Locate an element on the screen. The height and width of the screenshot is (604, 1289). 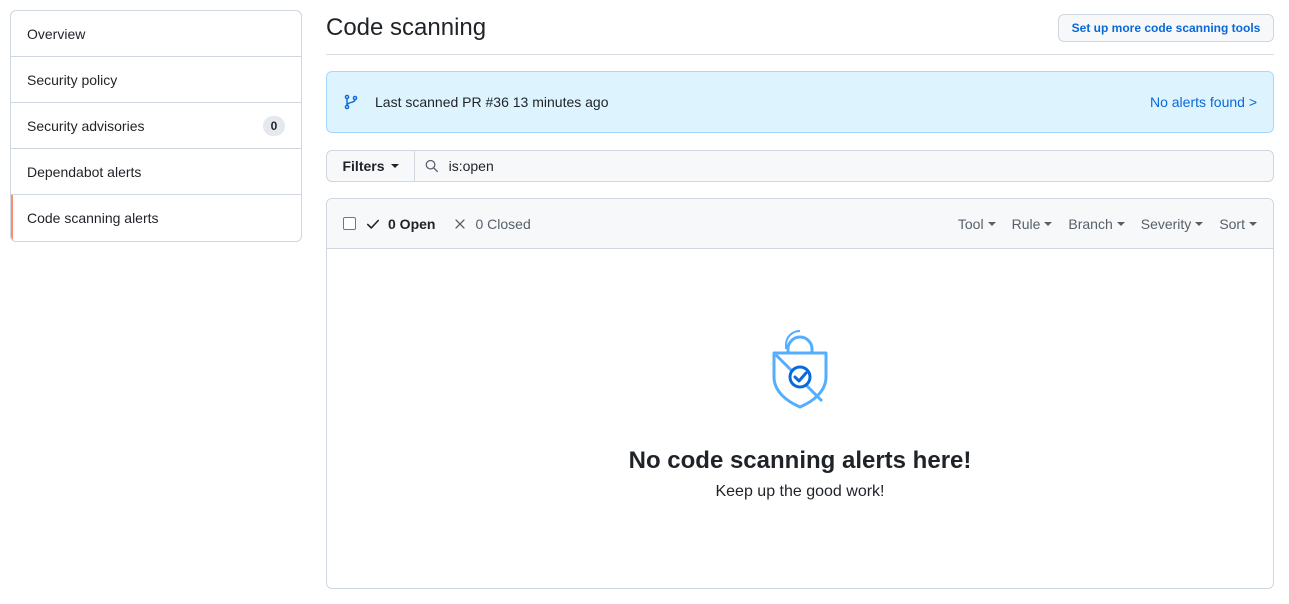
header-filter-menus: Tool Rule Branch Severity Sort is located at coordinates (1107, 224).